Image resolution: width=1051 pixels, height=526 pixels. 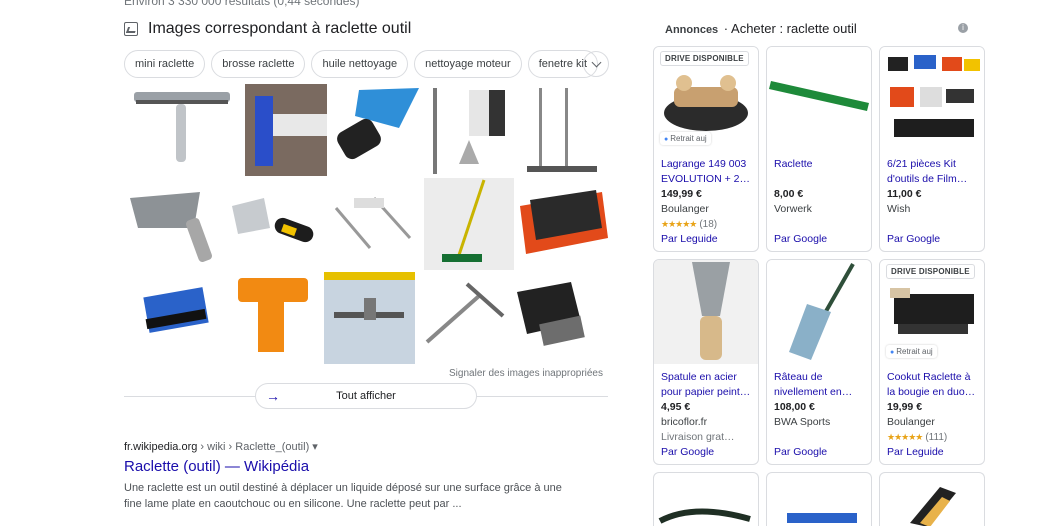 What do you see at coordinates (936, 437) in the screenshot?
I see `review-count: (111)` at bounding box center [936, 437].